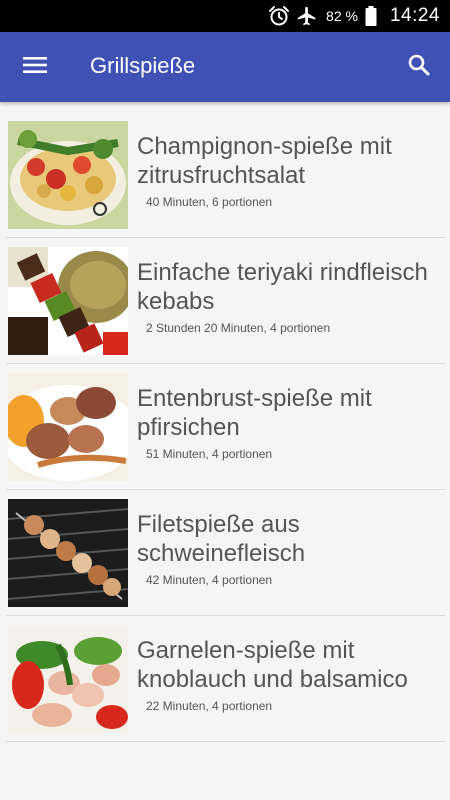  Describe the element at coordinates (414, 15) in the screenshot. I see `clock: 14:24` at that location.